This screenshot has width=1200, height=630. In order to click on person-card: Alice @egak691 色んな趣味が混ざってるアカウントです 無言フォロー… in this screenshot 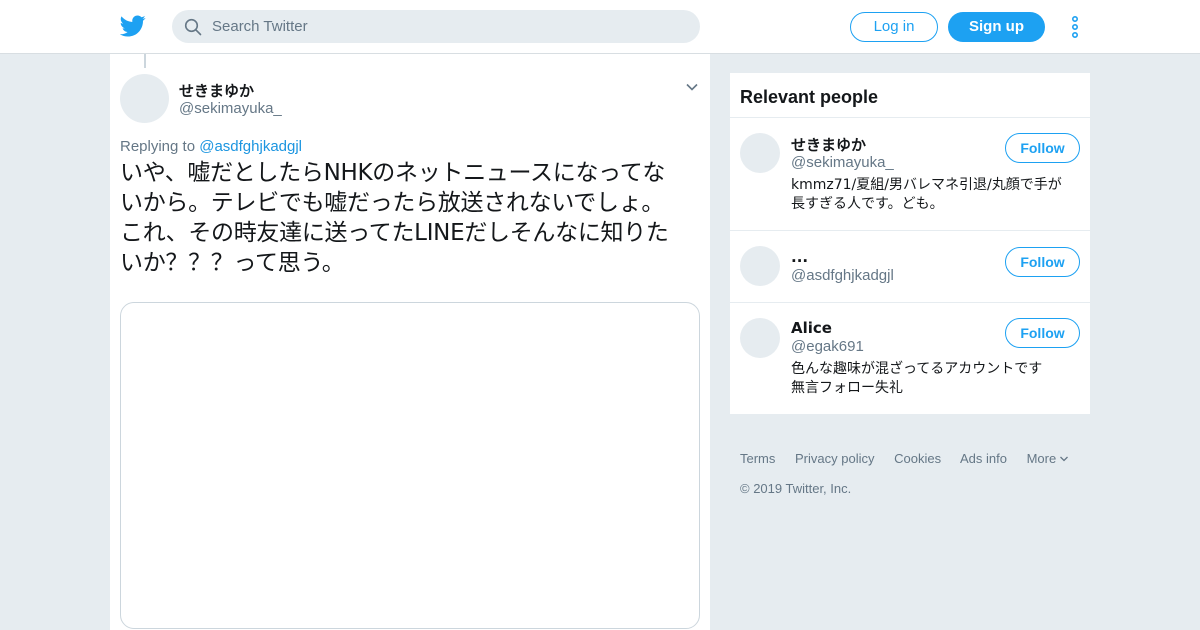, I will do `click(910, 358)`.